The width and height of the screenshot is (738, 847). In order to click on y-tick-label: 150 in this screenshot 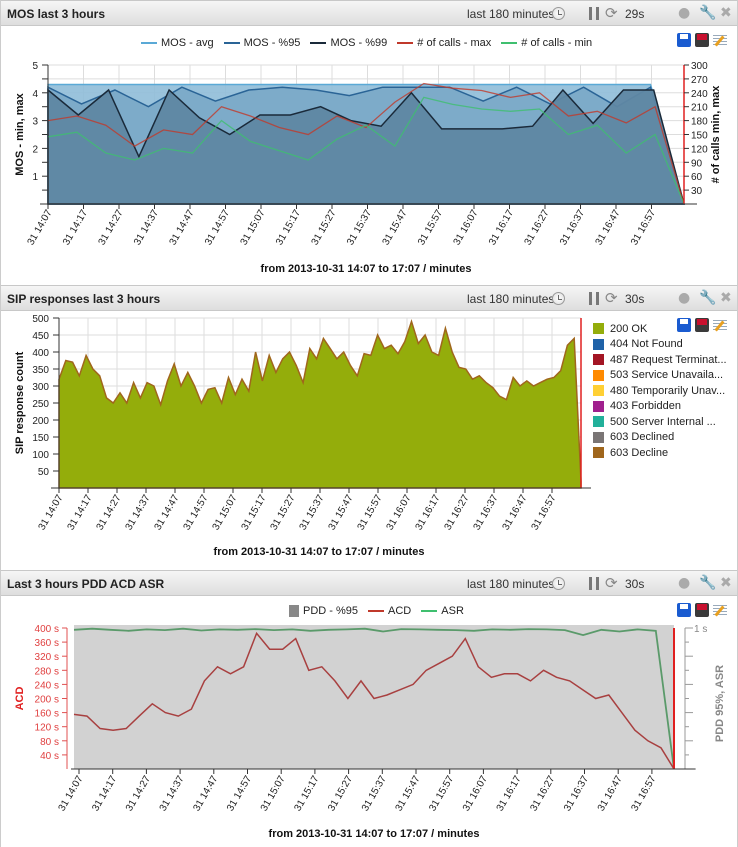, I will do `click(40, 438)`.